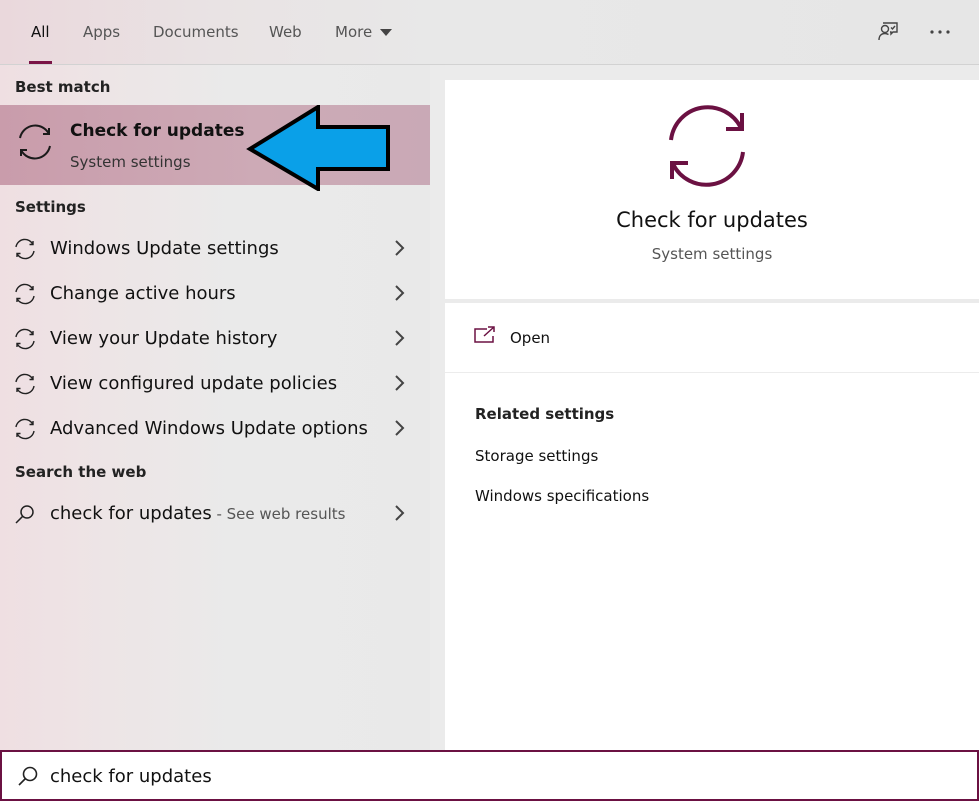  I want to click on tab-documents-label: Documents, so click(196, 32).